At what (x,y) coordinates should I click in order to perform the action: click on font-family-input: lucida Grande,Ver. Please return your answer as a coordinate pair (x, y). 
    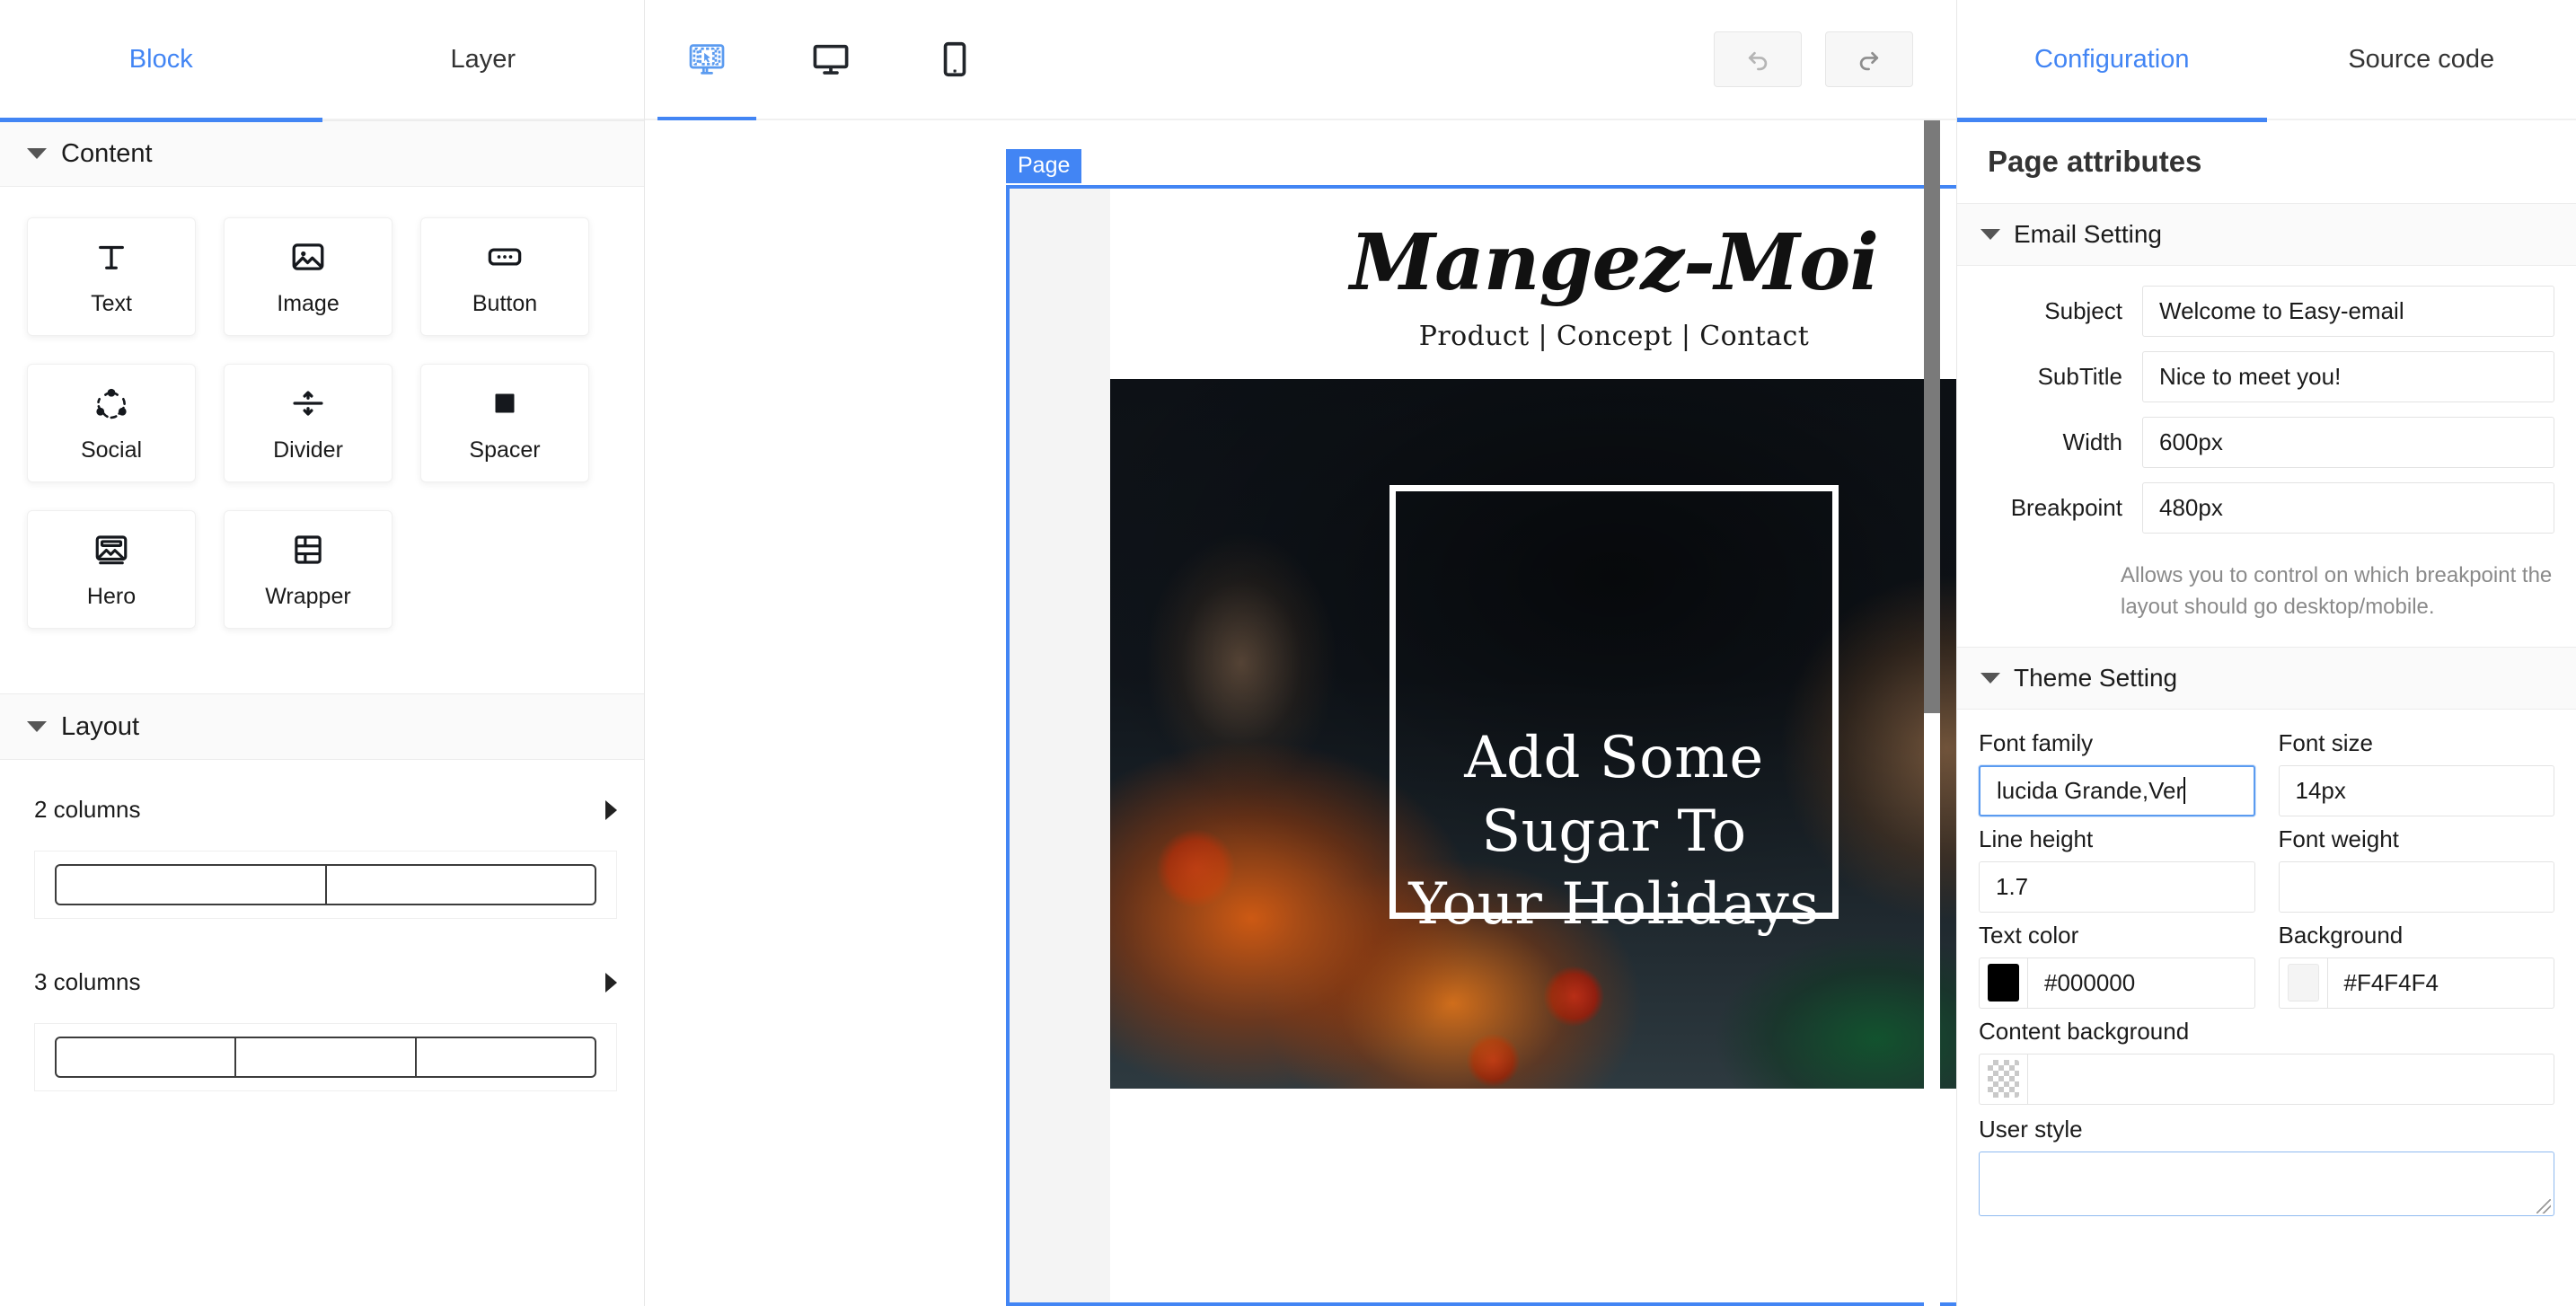
    Looking at the image, I should click on (2117, 790).